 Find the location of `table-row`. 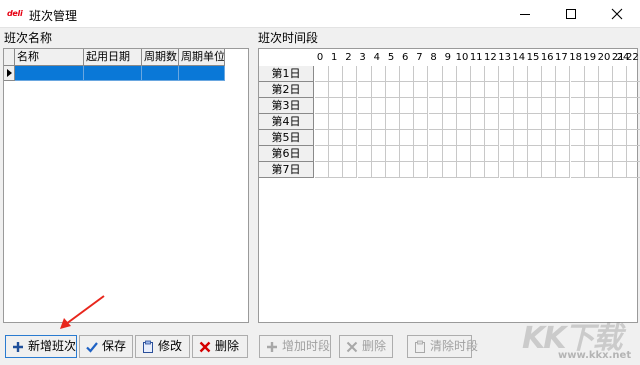

table-row is located at coordinates (114, 73).